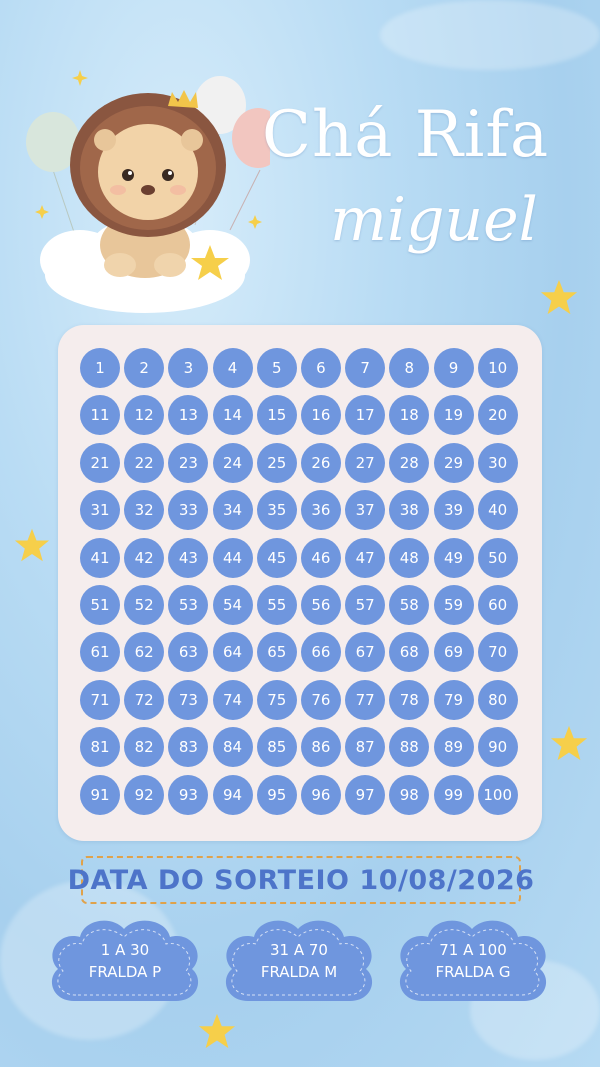  What do you see at coordinates (320, 462) in the screenshot?
I see `raffle-number: 26` at bounding box center [320, 462].